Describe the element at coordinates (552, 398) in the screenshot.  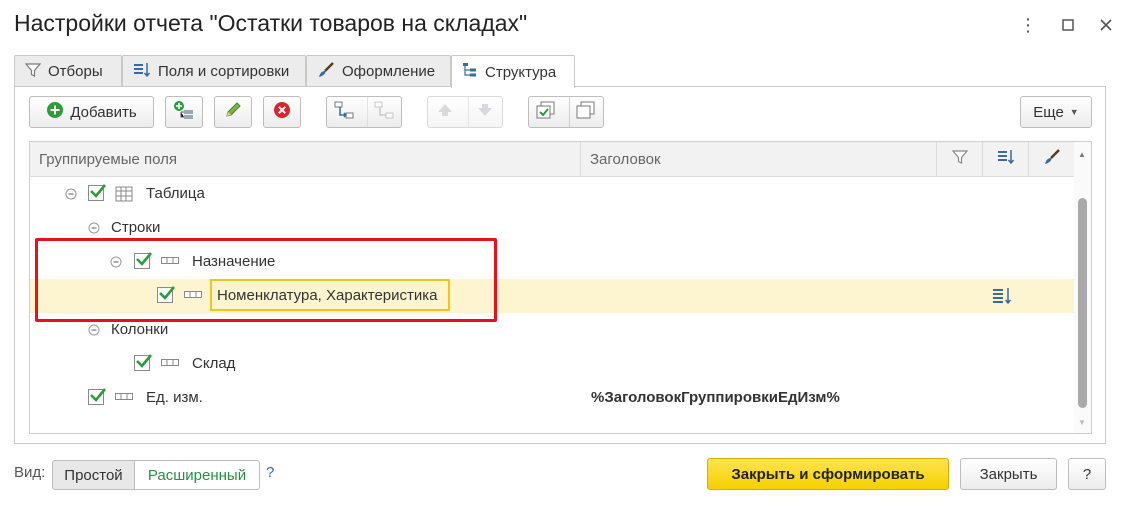
I see `tree-row-unit: Ед. изм. %ЗаголовокГруппировкиЕдИзм%` at that location.